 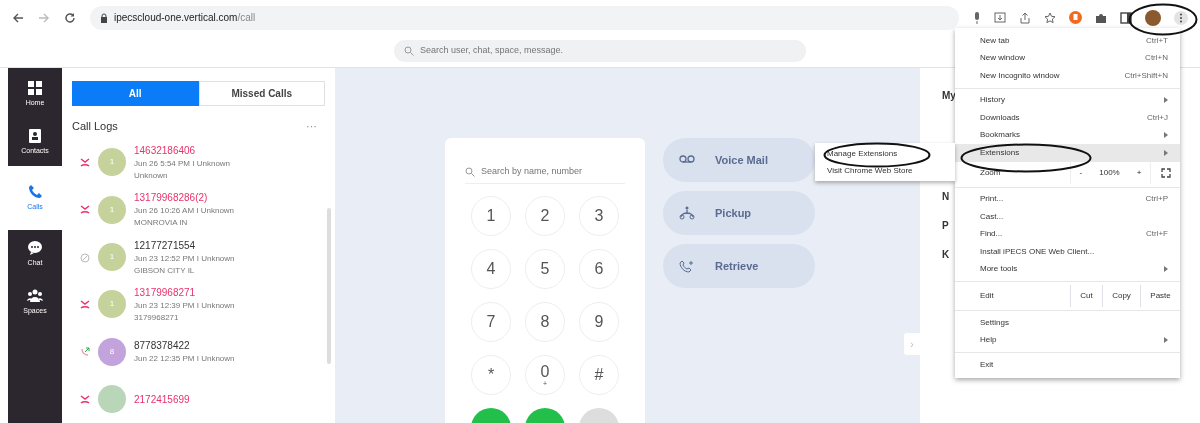 I want to click on outgoing-call-icon, so click(x=85, y=352).